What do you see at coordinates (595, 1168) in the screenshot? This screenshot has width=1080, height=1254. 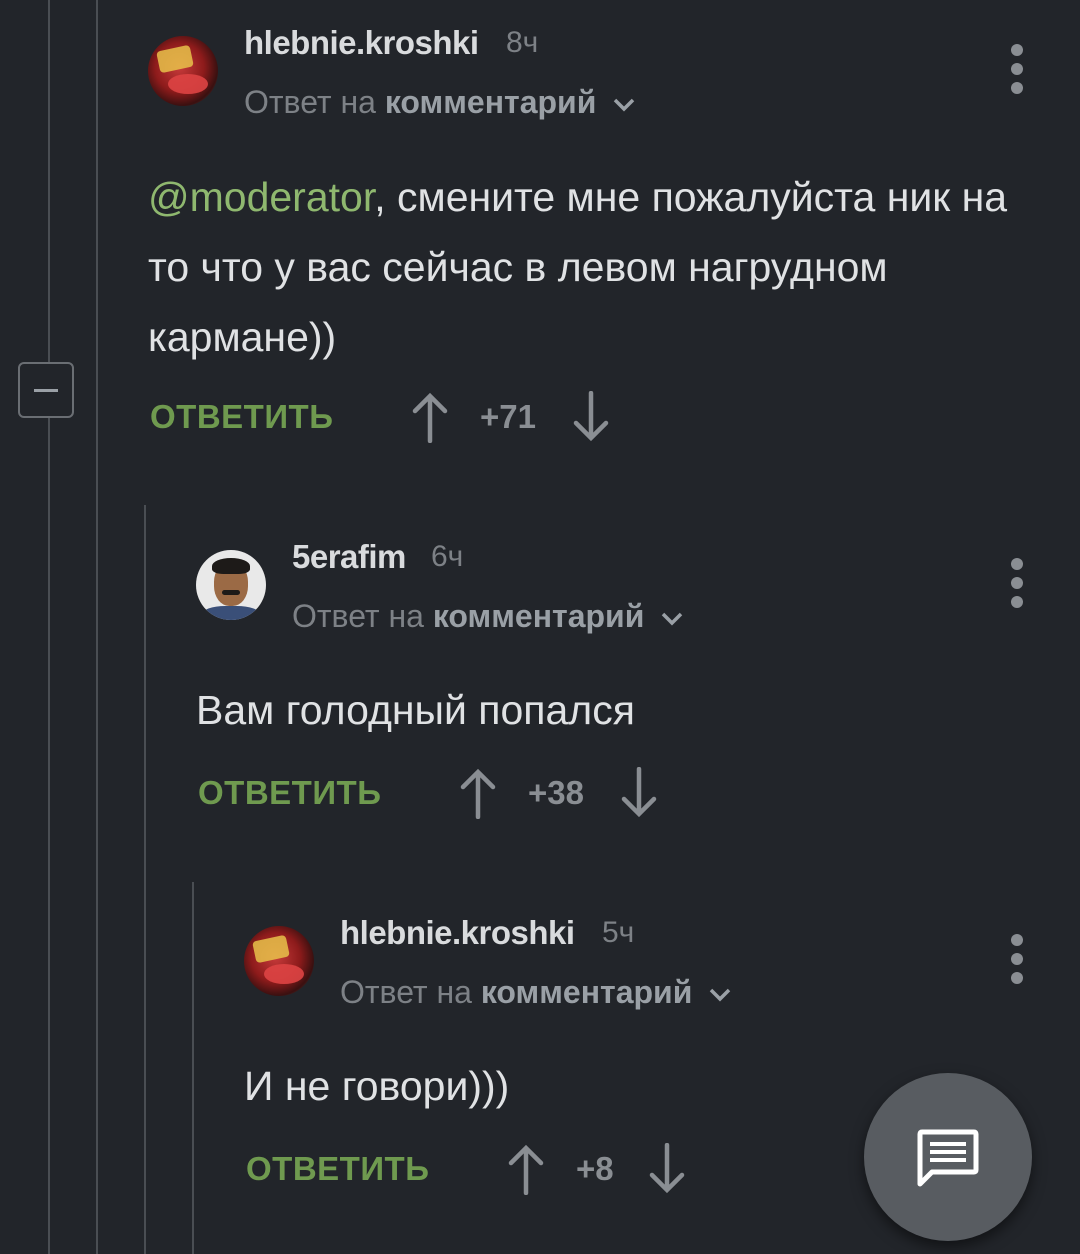 I see `score: +8` at bounding box center [595, 1168].